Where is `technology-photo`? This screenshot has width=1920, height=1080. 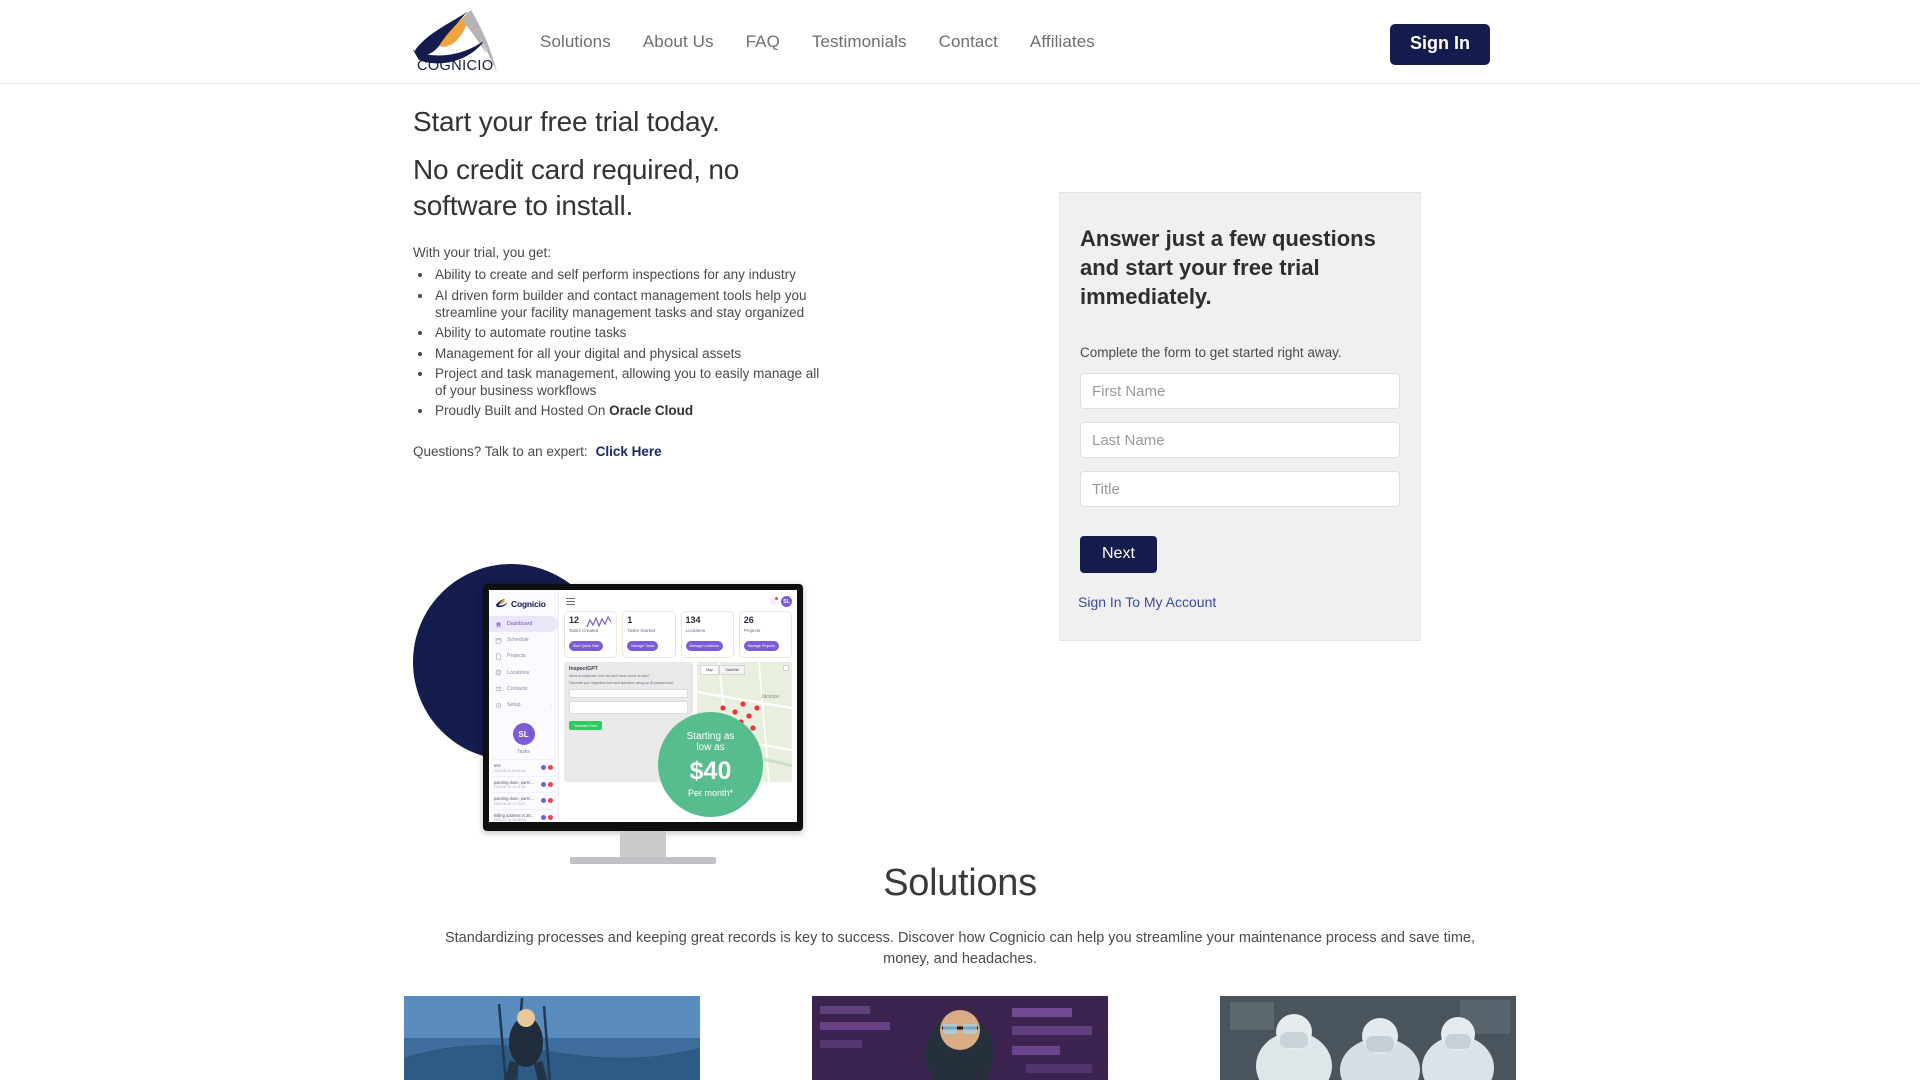
technology-photo is located at coordinates (960, 1038).